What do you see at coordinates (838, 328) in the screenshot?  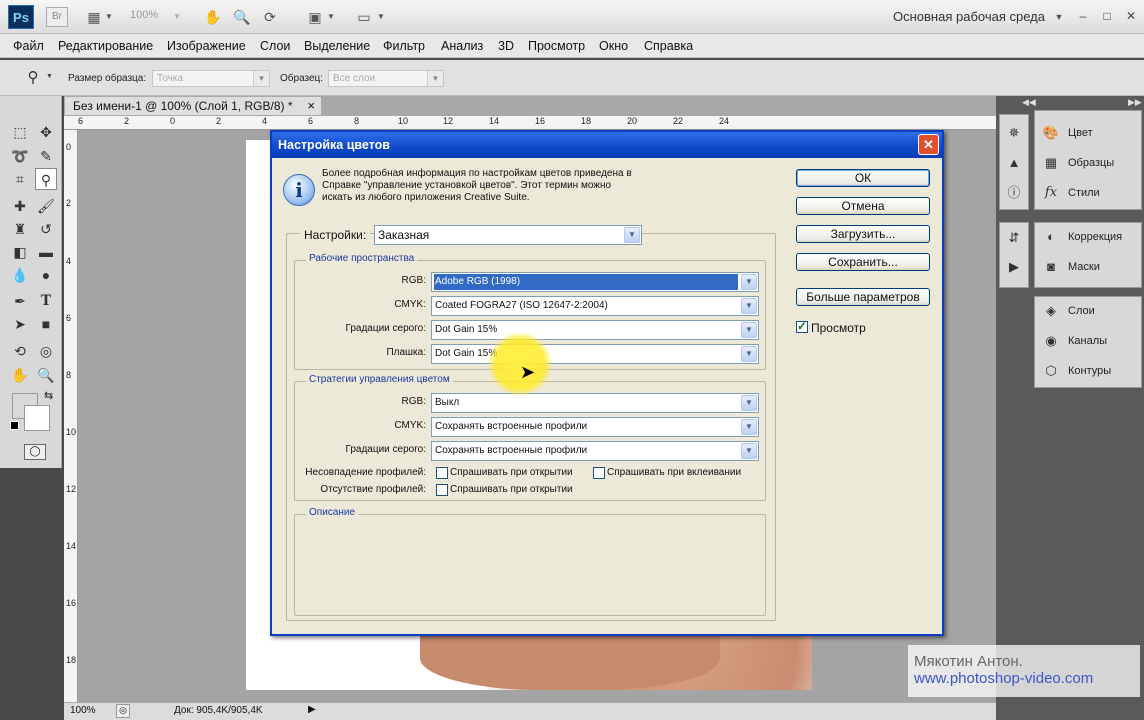 I see `preview-label: Просмотр` at bounding box center [838, 328].